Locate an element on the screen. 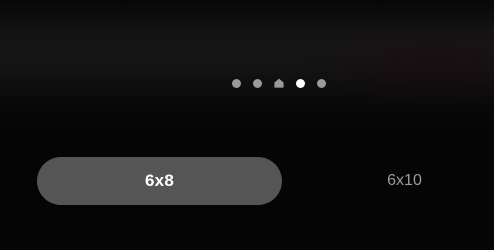 Image resolution: width=494 pixels, height=250 pixels. page-dot-4-active is located at coordinates (300, 83).